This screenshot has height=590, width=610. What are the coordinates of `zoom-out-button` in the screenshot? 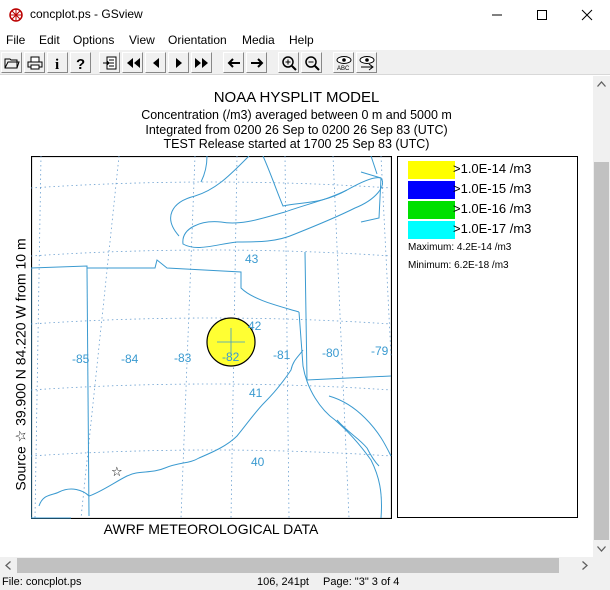 It's located at (311, 62).